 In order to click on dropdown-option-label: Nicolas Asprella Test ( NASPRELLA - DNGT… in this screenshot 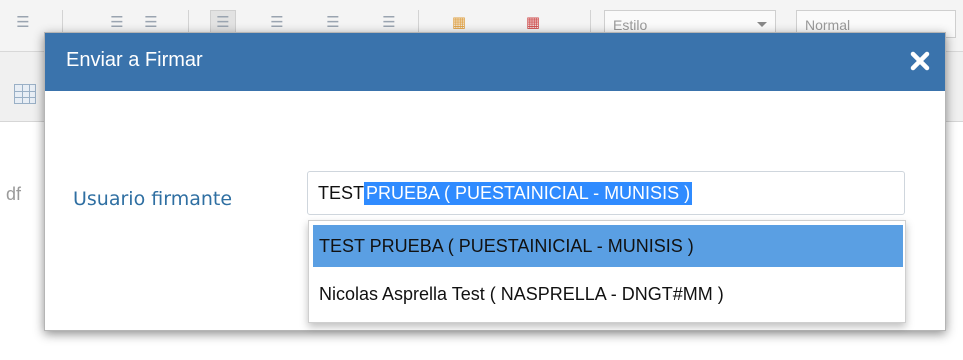, I will do `click(521, 293)`.